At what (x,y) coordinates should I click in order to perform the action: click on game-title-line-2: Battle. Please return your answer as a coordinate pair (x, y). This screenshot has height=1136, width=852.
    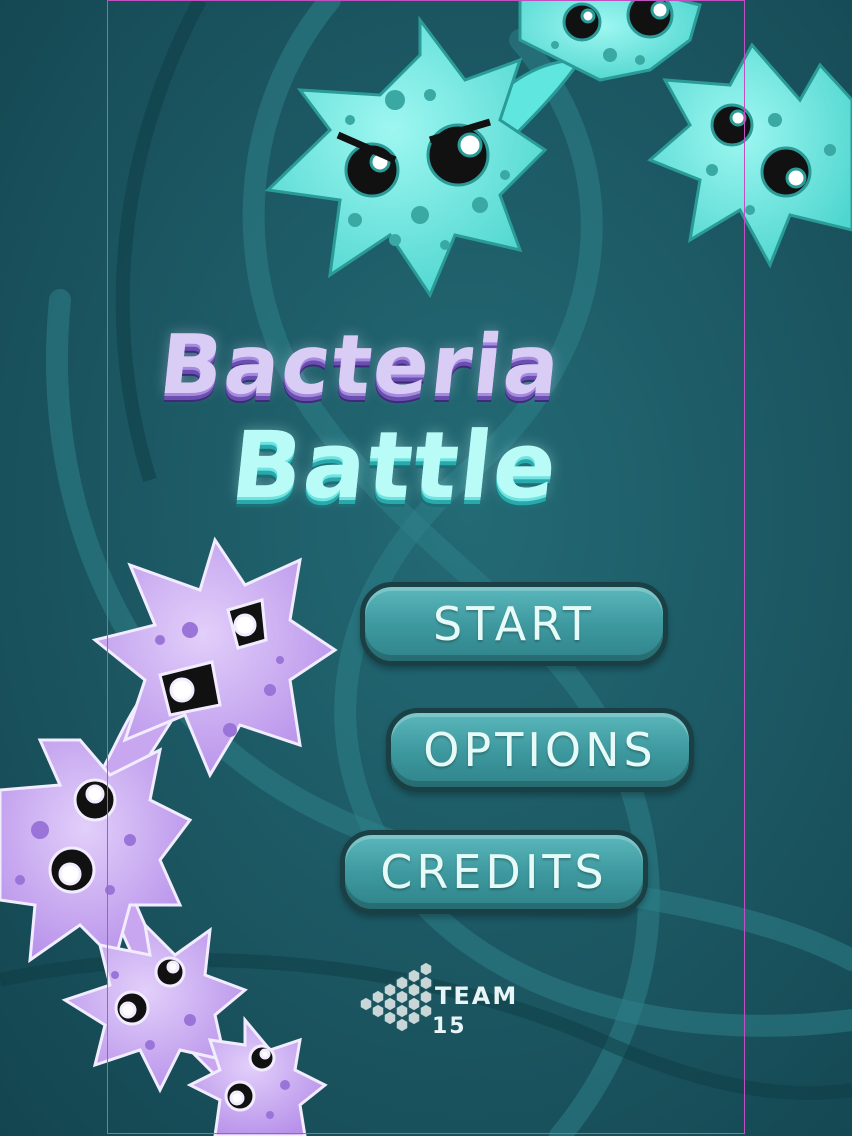
    Looking at the image, I should click on (395, 465).